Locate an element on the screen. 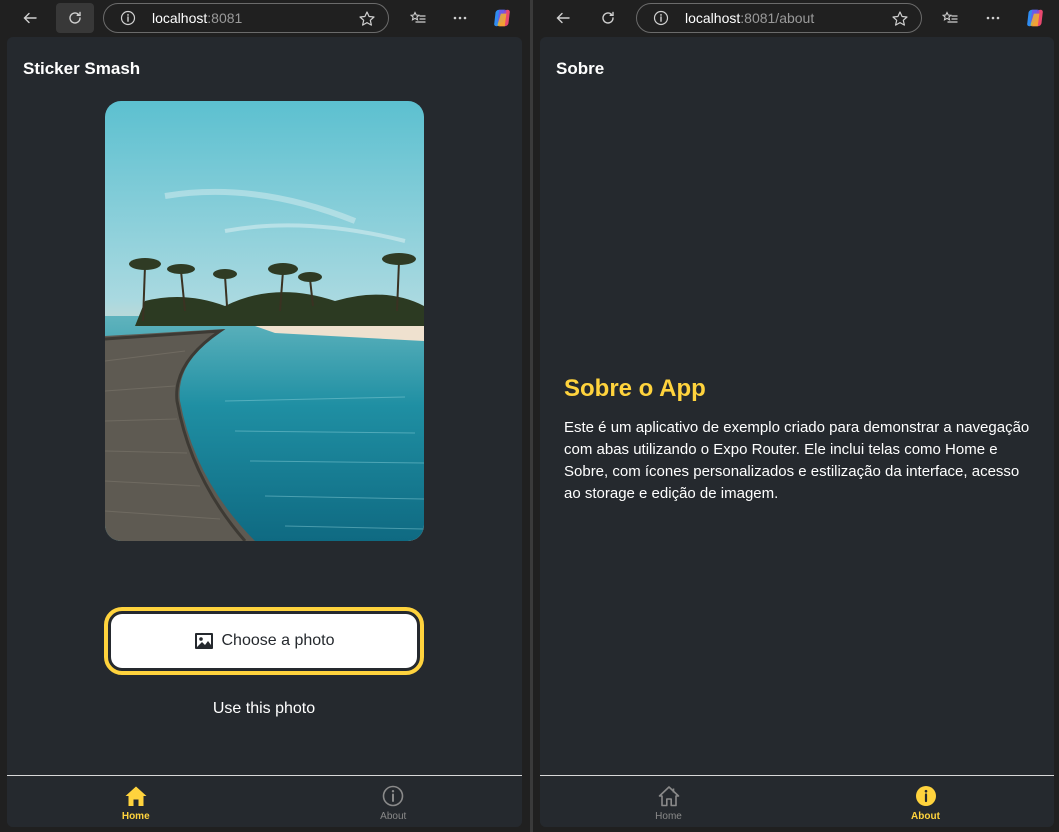 This screenshot has height=832, width=1059. info-filled-icon is located at coordinates (925, 796).